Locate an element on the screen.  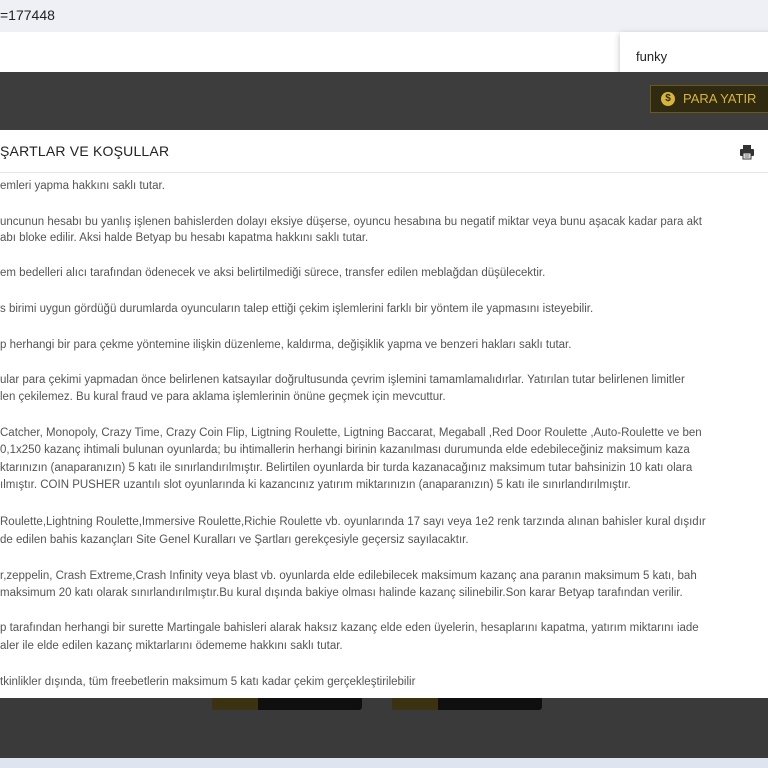
deposit-button: $ PARA YATIR is located at coordinates (709, 99).